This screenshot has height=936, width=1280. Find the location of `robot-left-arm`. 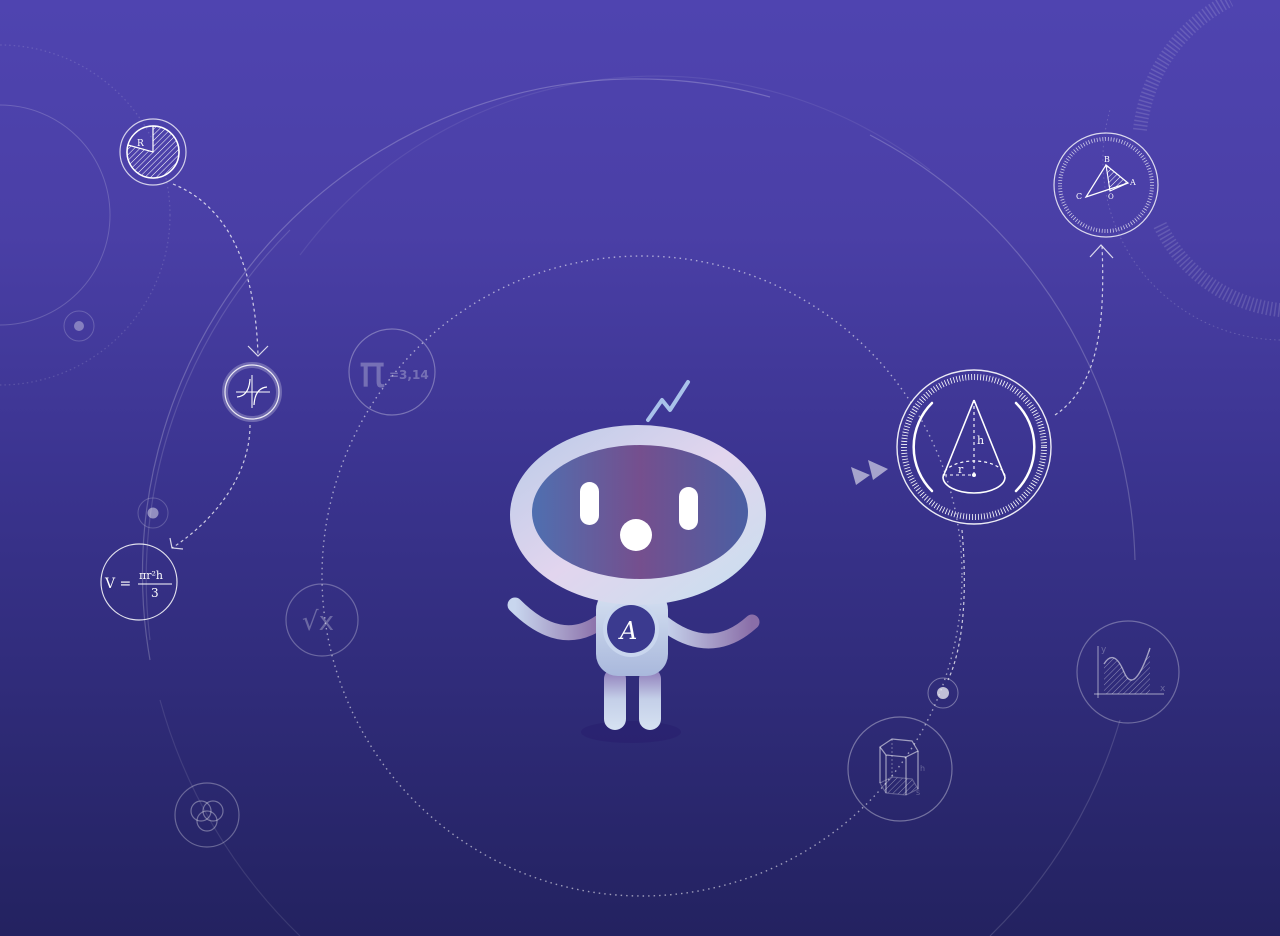

robot-left-arm is located at coordinates (557, 619).